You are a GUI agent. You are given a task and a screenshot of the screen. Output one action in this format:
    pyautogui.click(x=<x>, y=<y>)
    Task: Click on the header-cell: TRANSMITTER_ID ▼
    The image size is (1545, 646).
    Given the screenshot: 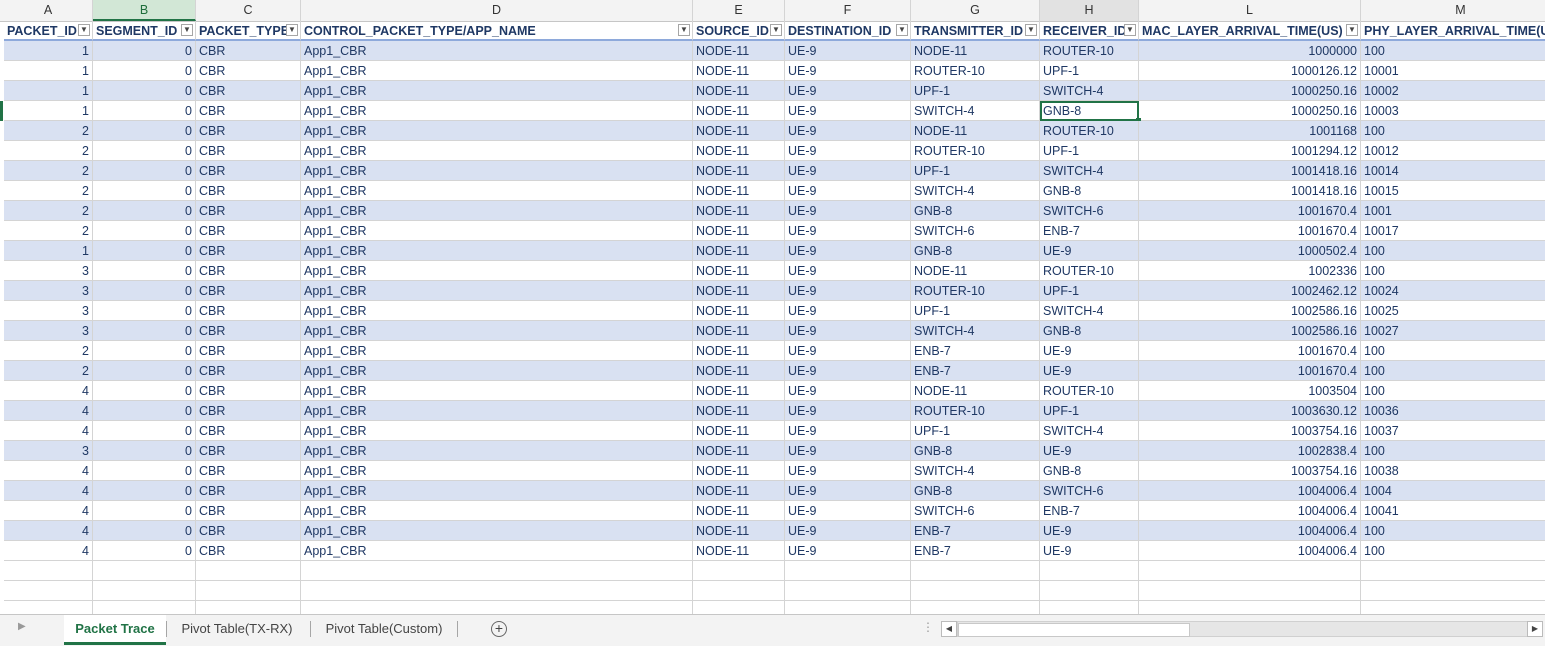 What is the action you would take?
    pyautogui.click(x=975, y=31)
    